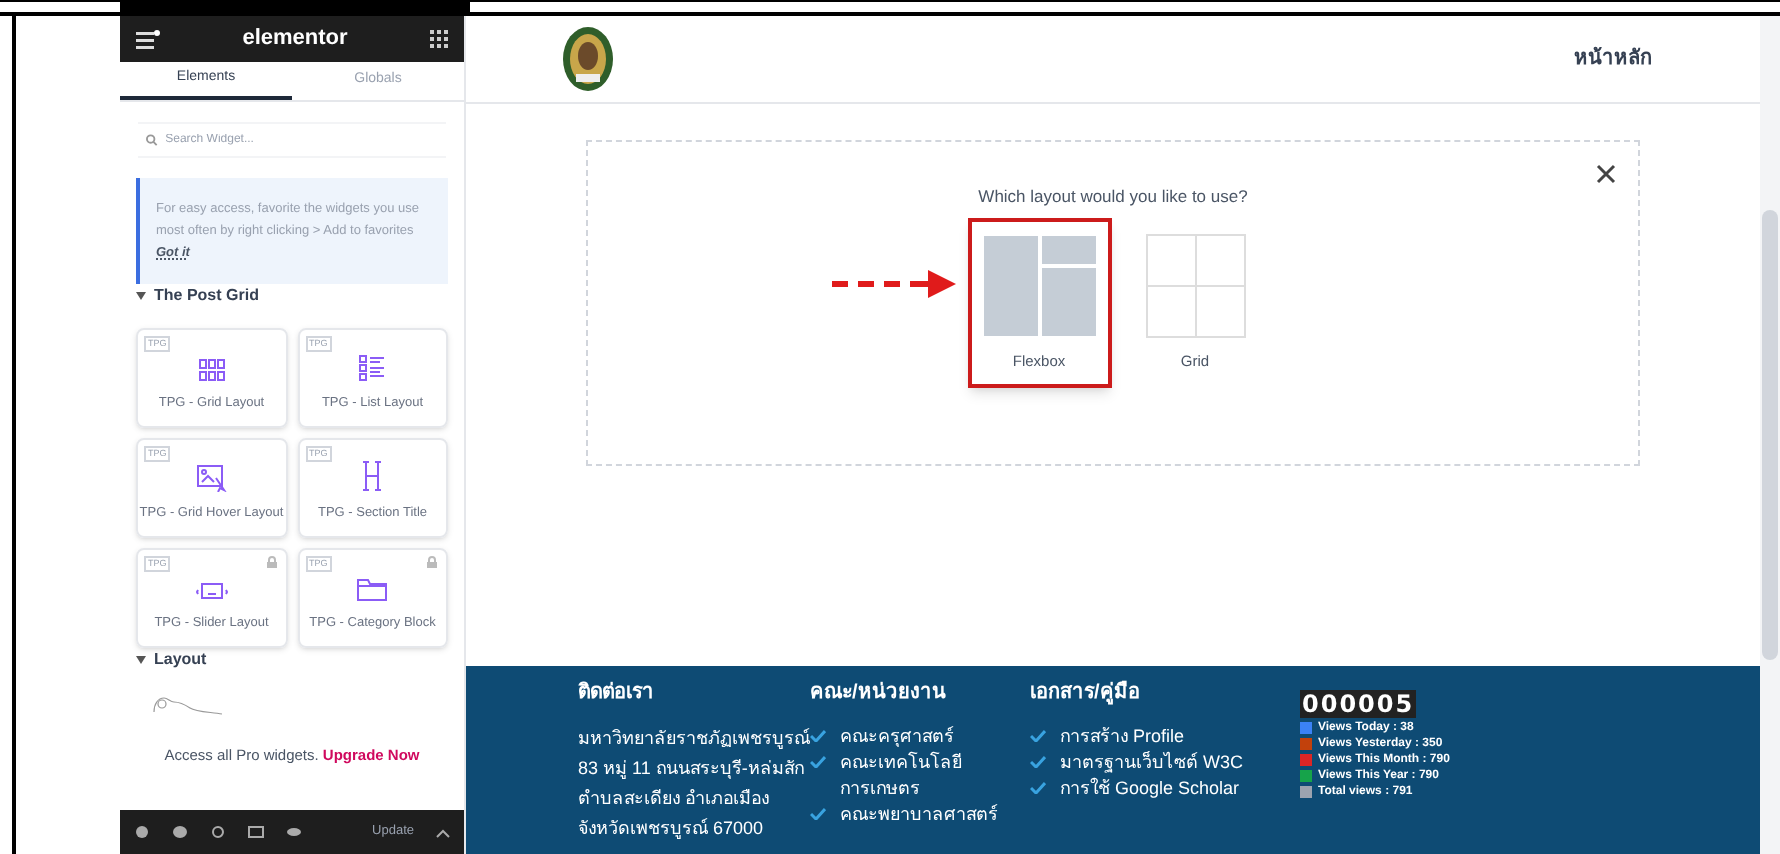 Image resolution: width=1780 pixels, height=854 pixels. Describe the element at coordinates (443, 832) in the screenshot. I see `chevron-up-icon` at that location.